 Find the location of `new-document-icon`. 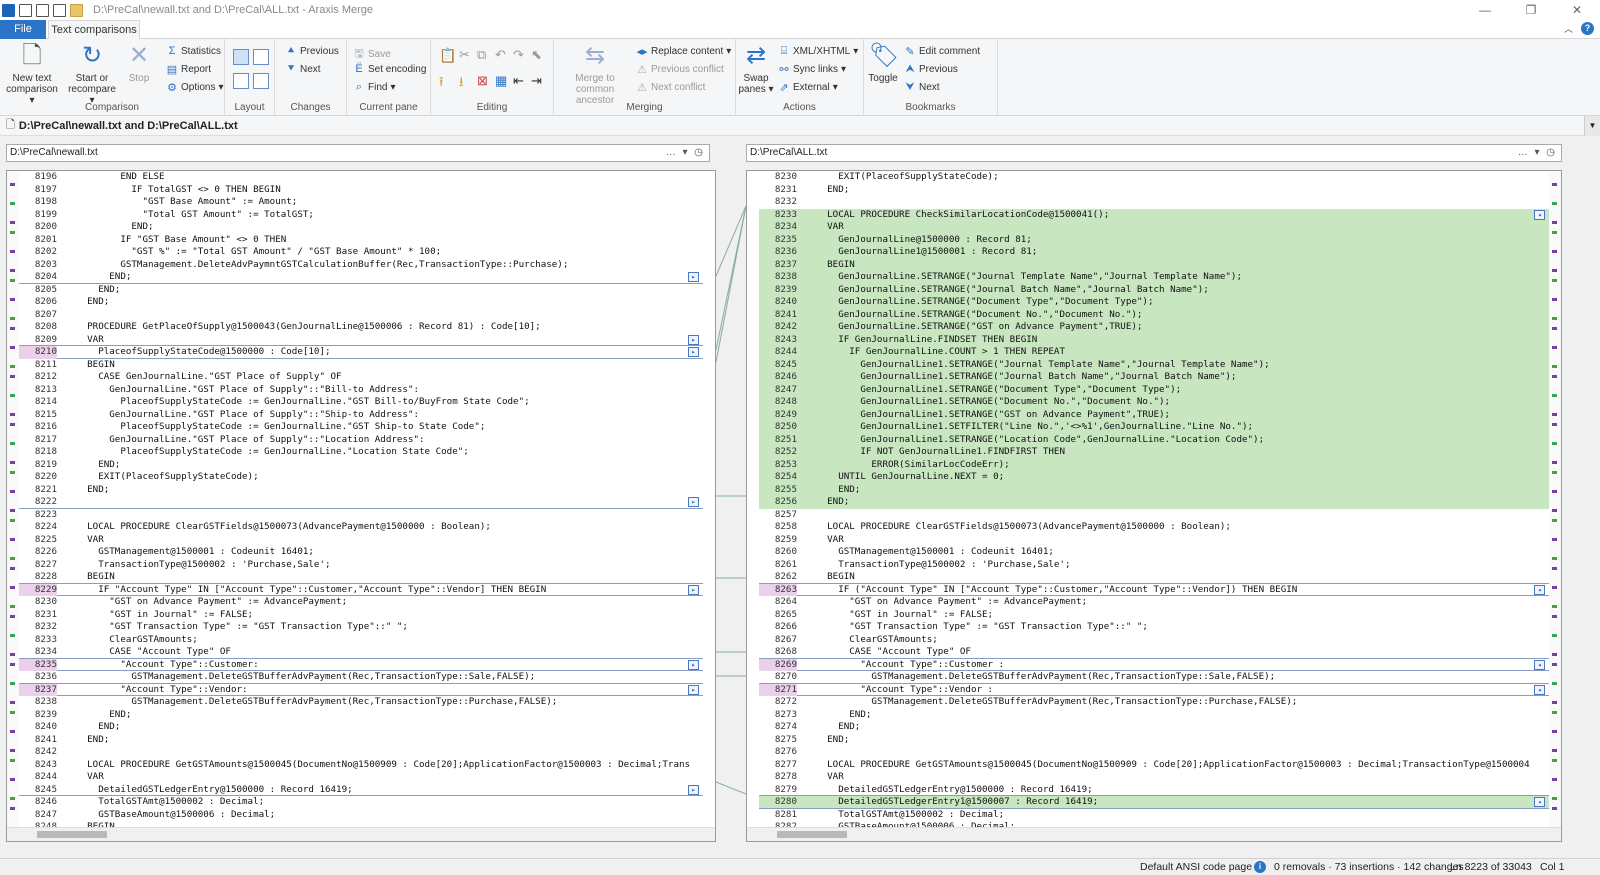

new-document-icon is located at coordinates (25, 10).